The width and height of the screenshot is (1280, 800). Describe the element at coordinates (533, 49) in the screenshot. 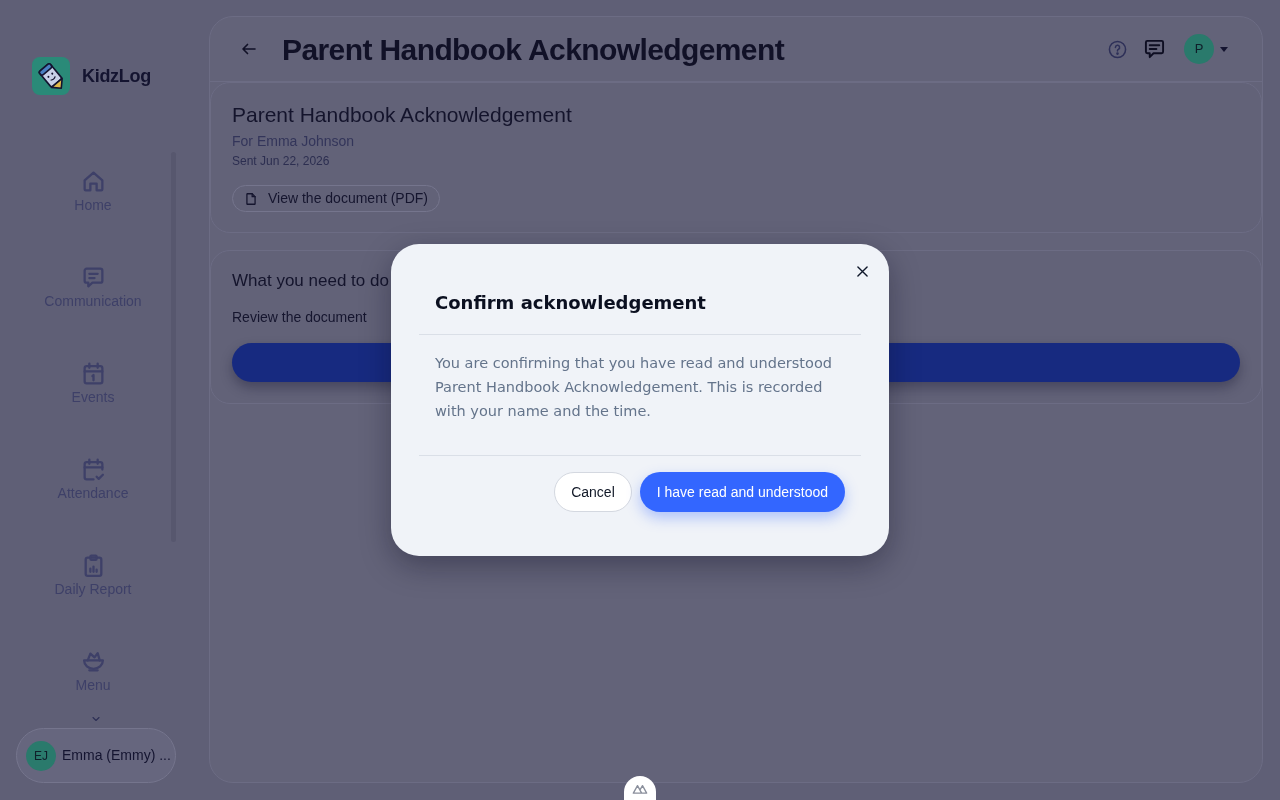

I see `page-title: Parent Handbook Acknowledgement` at that location.